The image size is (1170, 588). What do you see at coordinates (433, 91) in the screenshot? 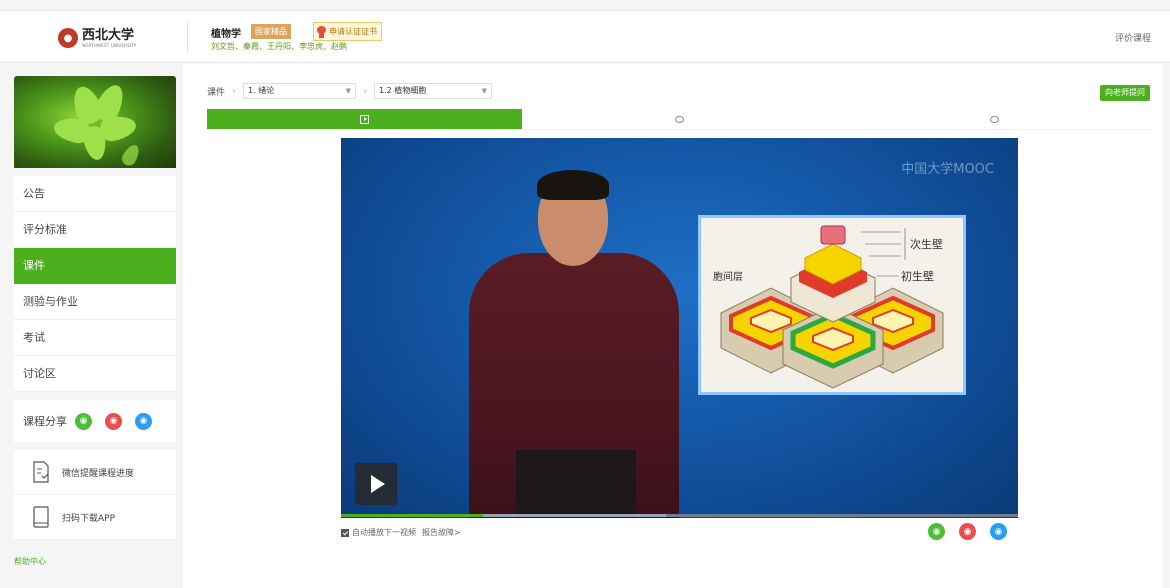
I see `lesson-select: 1.2 植物细胞 ▼` at bounding box center [433, 91].